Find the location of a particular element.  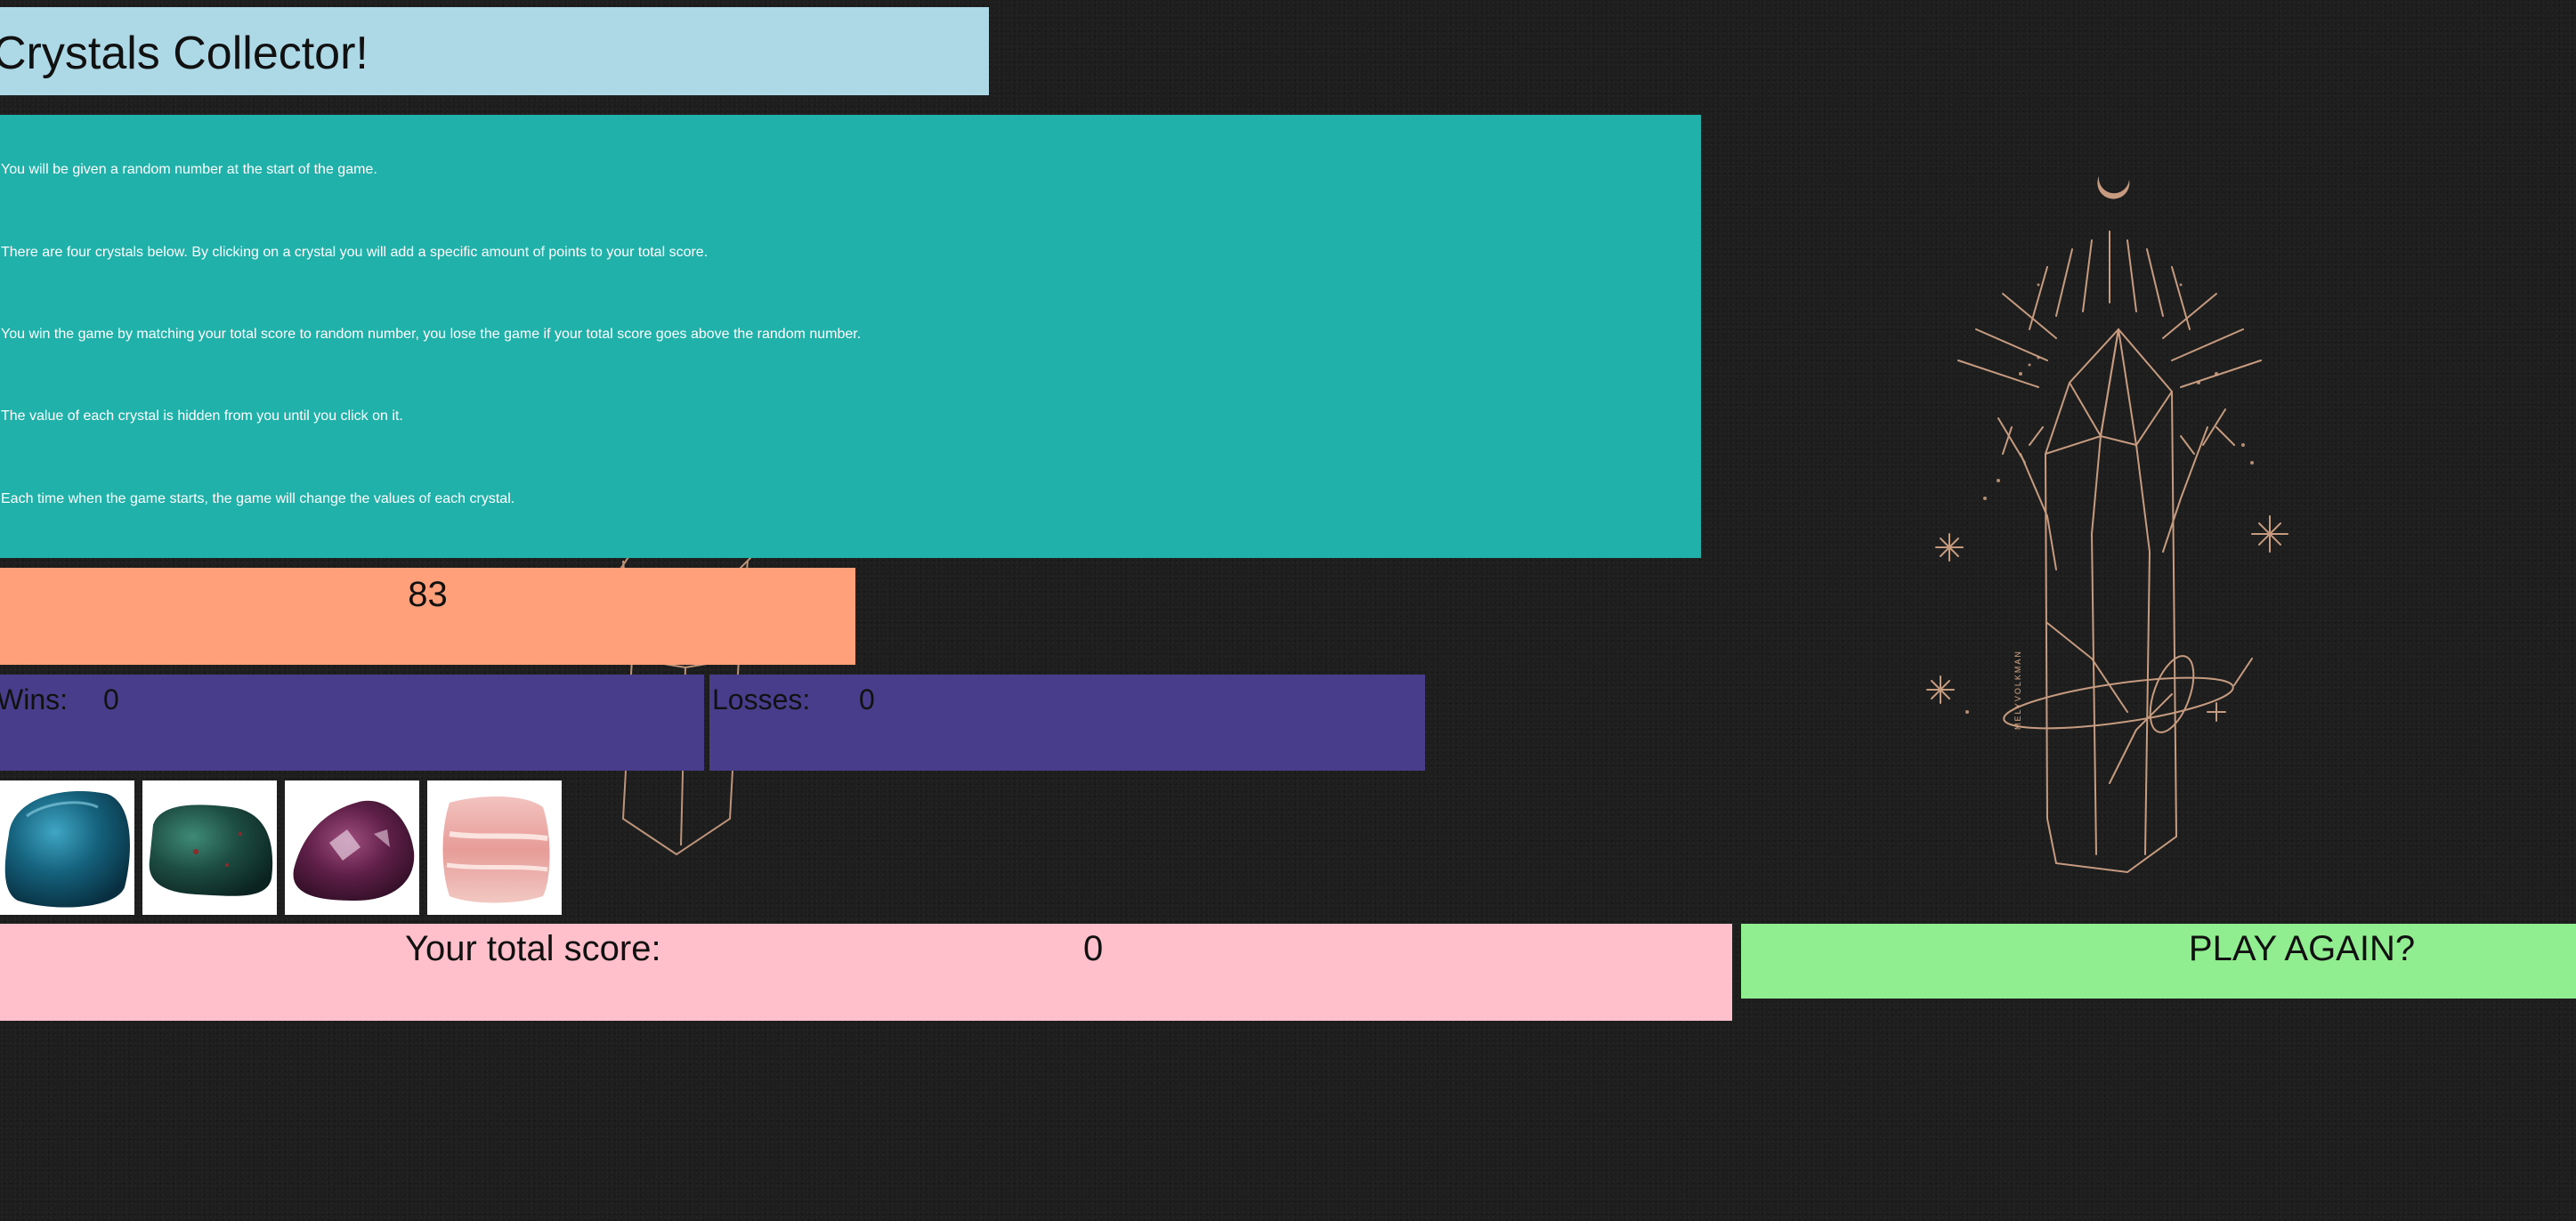

play-again-button: PLAY AGAIN? is located at coordinates (2158, 961).